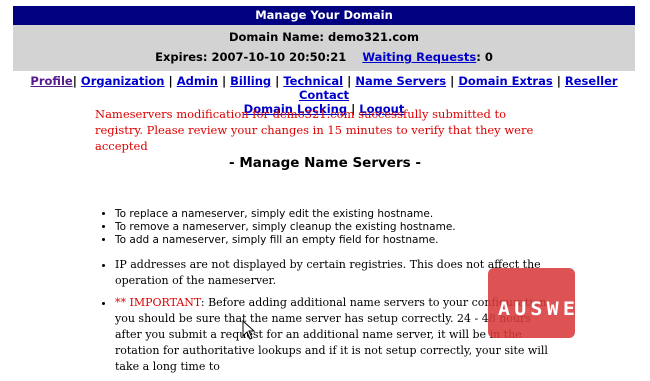  I want to click on important-label: ** IMPORTANT, so click(158, 302).